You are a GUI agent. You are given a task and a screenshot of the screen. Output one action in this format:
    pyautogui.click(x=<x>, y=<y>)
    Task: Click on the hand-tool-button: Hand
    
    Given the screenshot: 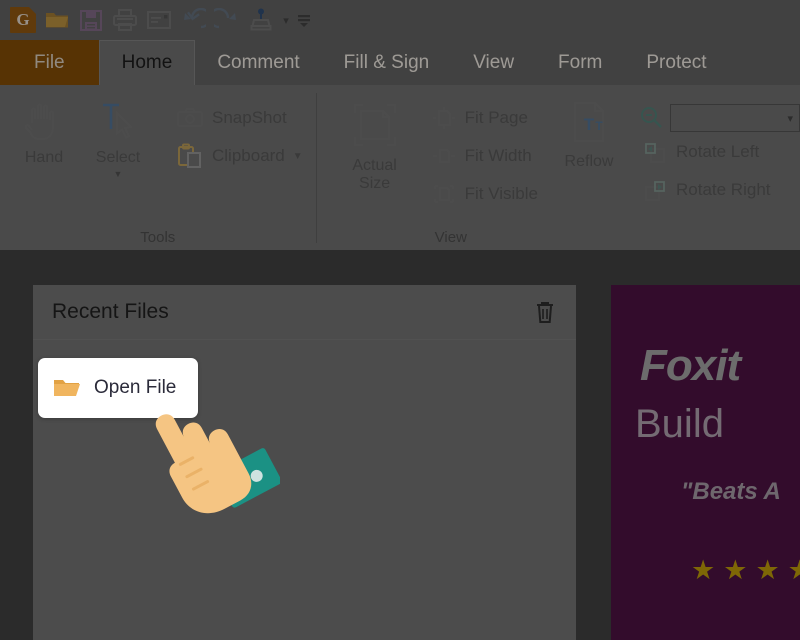 What is the action you would take?
    pyautogui.click(x=44, y=130)
    